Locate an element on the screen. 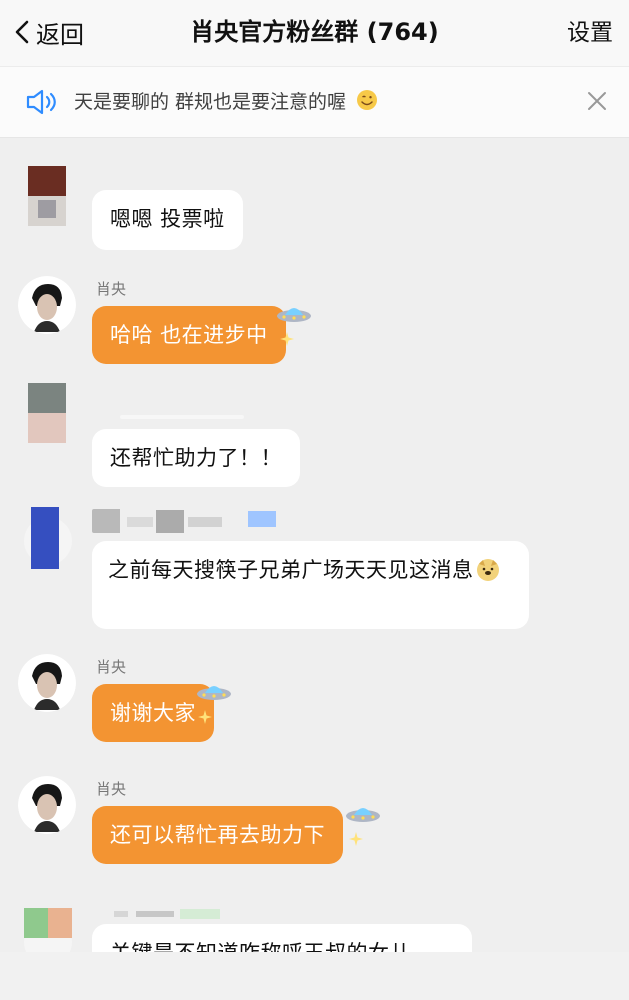 The image size is (629, 1000). settings-button: 设置 is located at coordinates (590, 33).